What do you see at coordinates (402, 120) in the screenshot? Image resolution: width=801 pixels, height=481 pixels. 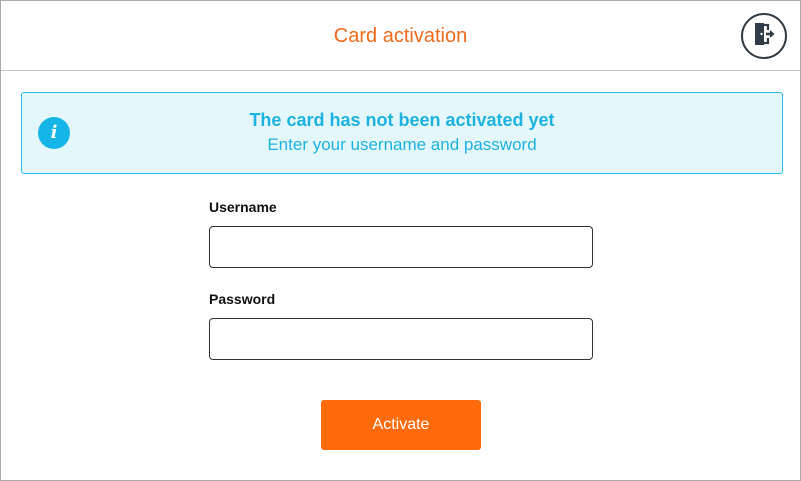 I see `info-title: The card has not been activated yet` at bounding box center [402, 120].